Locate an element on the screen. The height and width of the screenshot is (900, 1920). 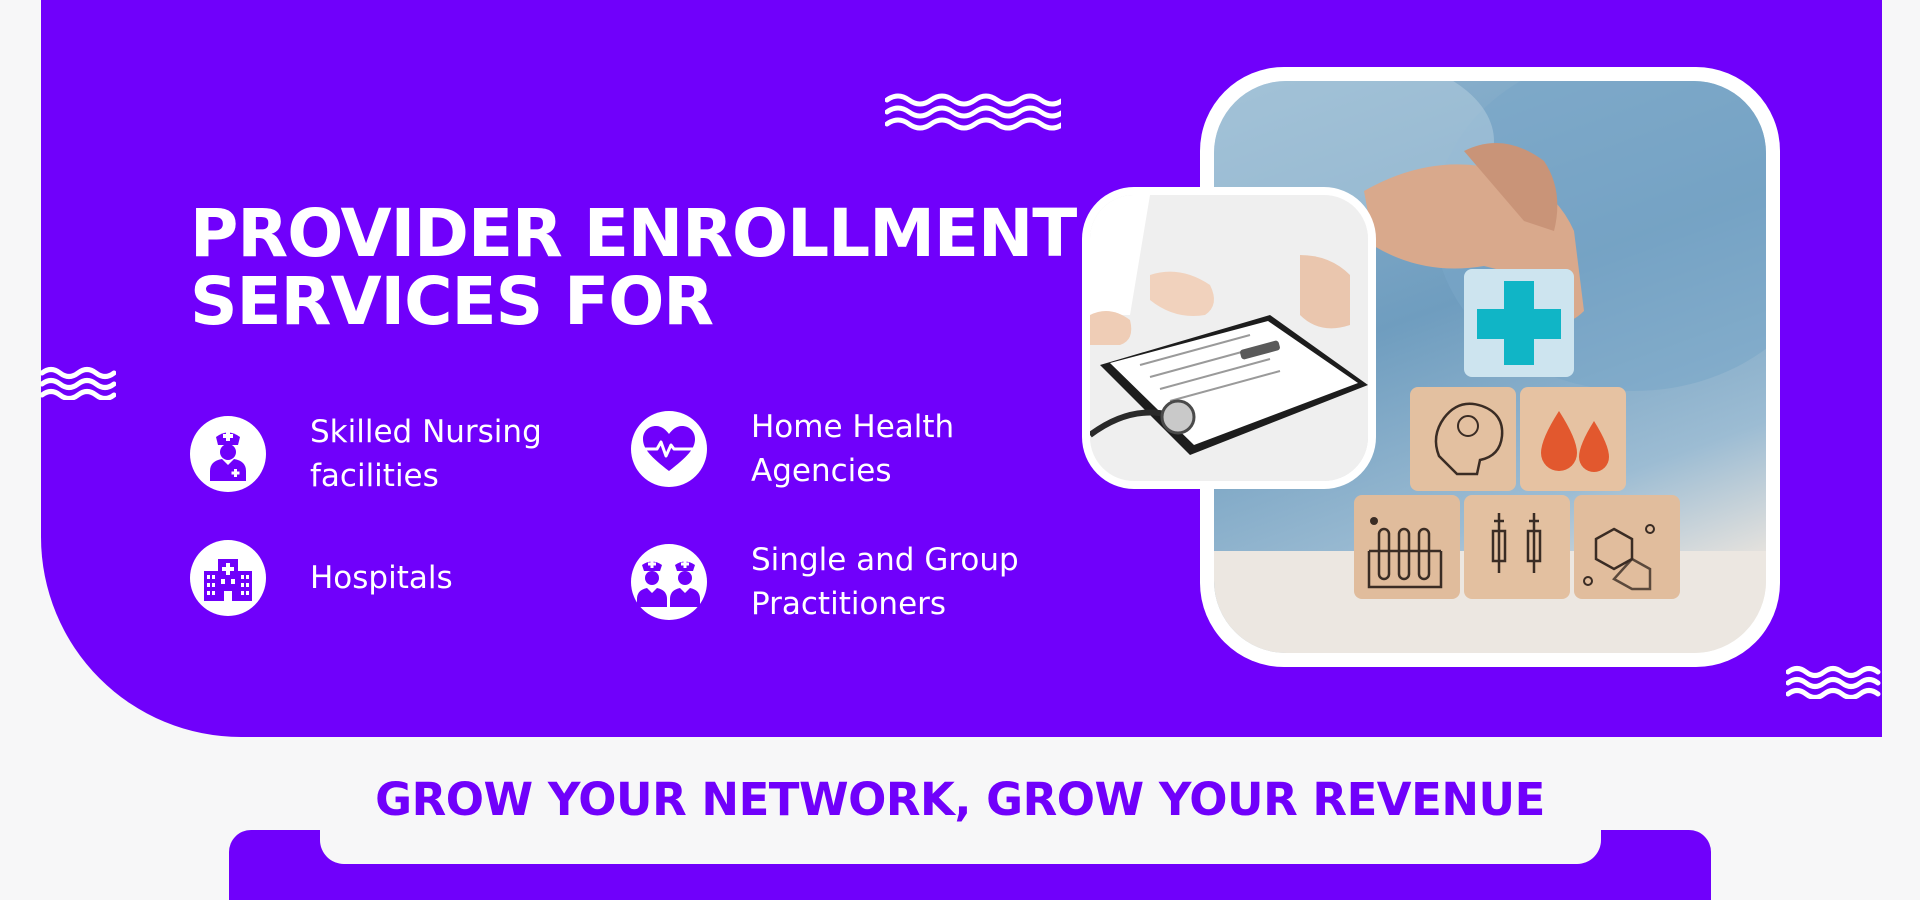
bottom-notch is located at coordinates (960, 847).